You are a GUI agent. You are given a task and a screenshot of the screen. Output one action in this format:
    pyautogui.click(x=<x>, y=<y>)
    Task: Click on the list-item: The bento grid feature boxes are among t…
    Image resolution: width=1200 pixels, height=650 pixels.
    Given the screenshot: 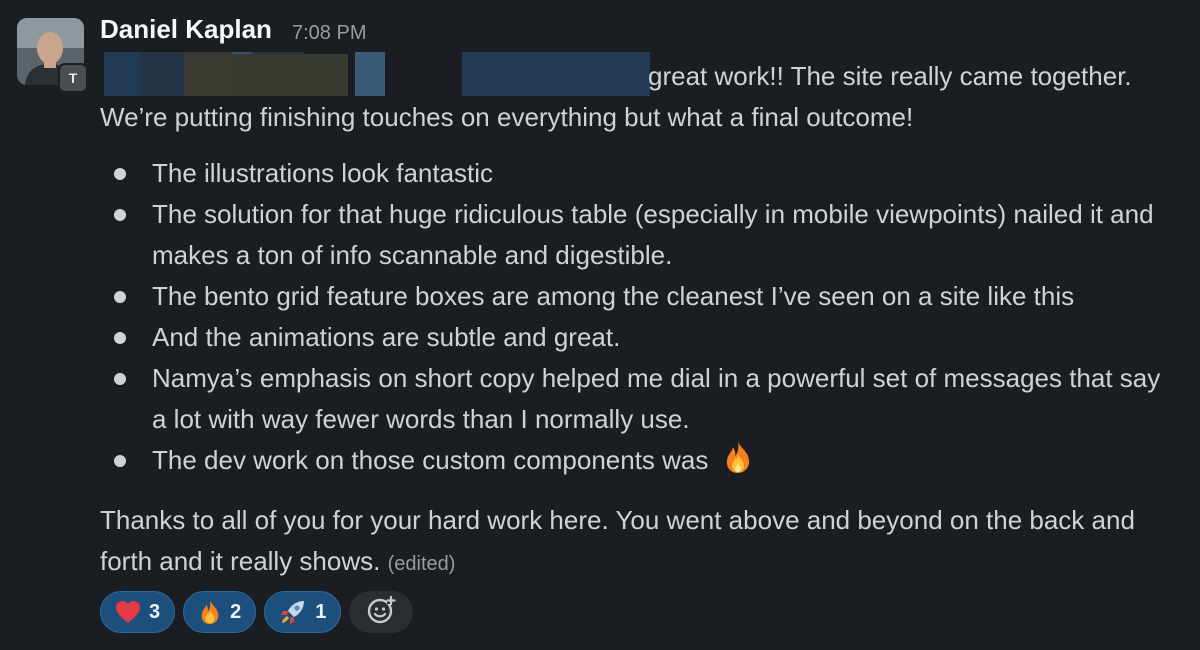 What is the action you would take?
    pyautogui.click(x=640, y=296)
    